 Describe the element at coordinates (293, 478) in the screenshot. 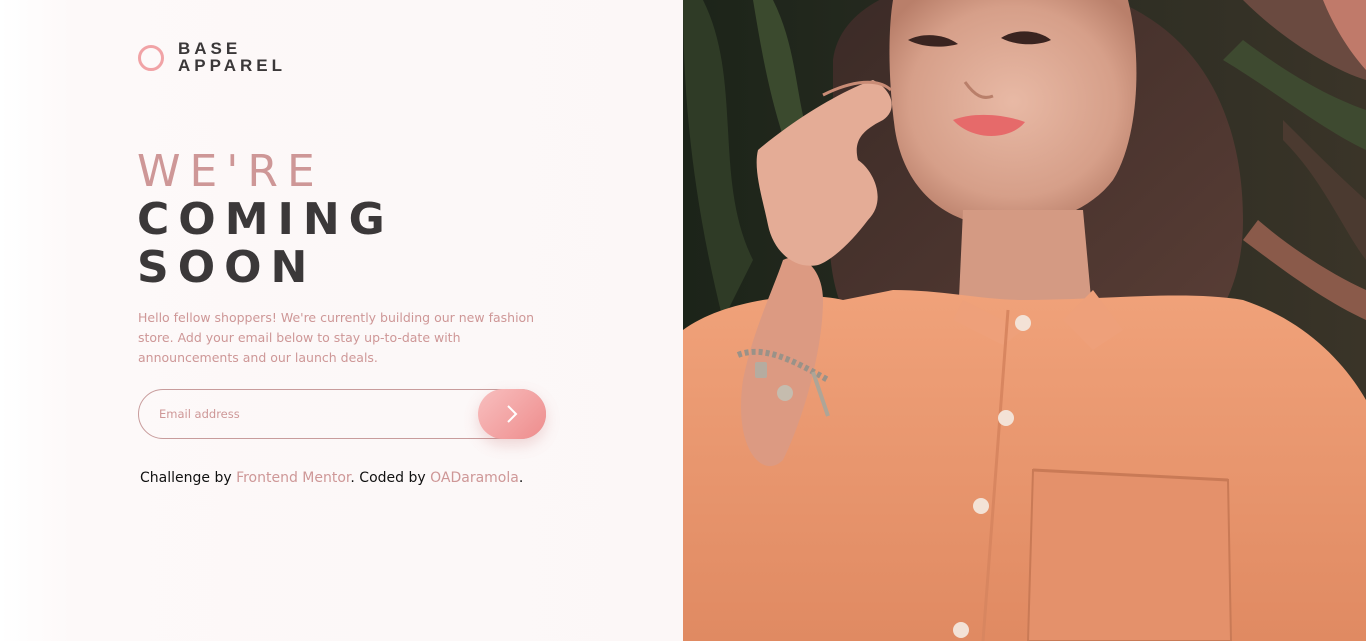

I see `frontend-mentor-link: Frontend Mentor` at that location.